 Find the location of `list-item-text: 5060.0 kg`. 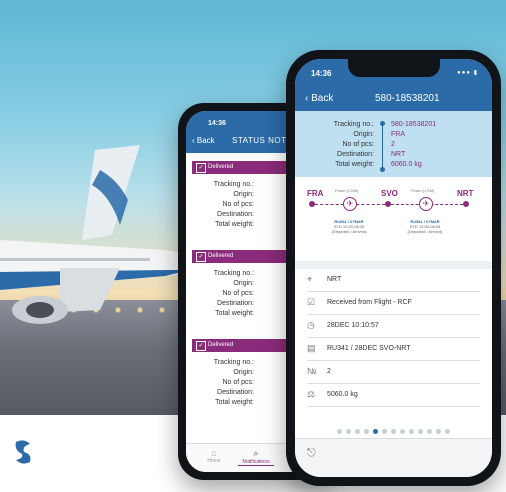

list-item-text: 5060.0 kg is located at coordinates (342, 394).